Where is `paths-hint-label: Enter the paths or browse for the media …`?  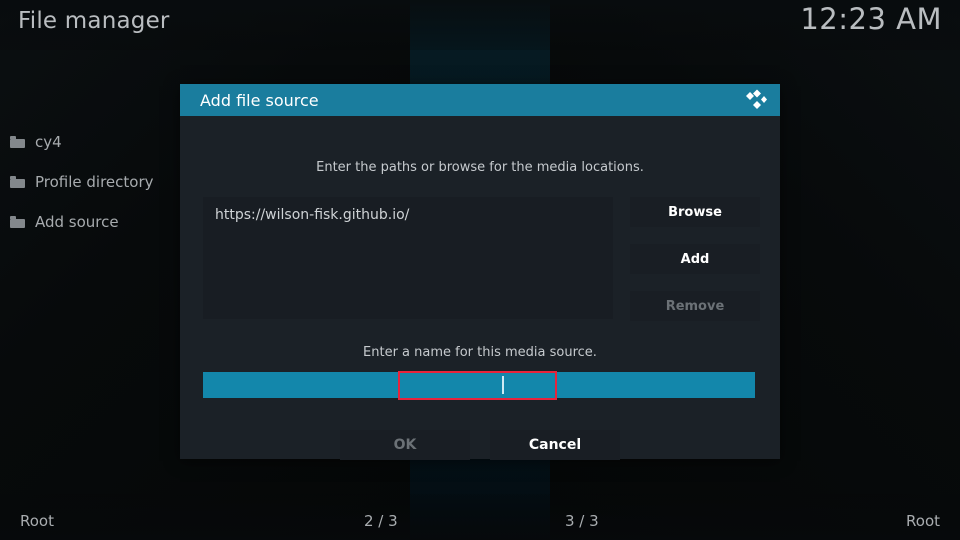 paths-hint-label: Enter the paths or browse for the media … is located at coordinates (480, 167).